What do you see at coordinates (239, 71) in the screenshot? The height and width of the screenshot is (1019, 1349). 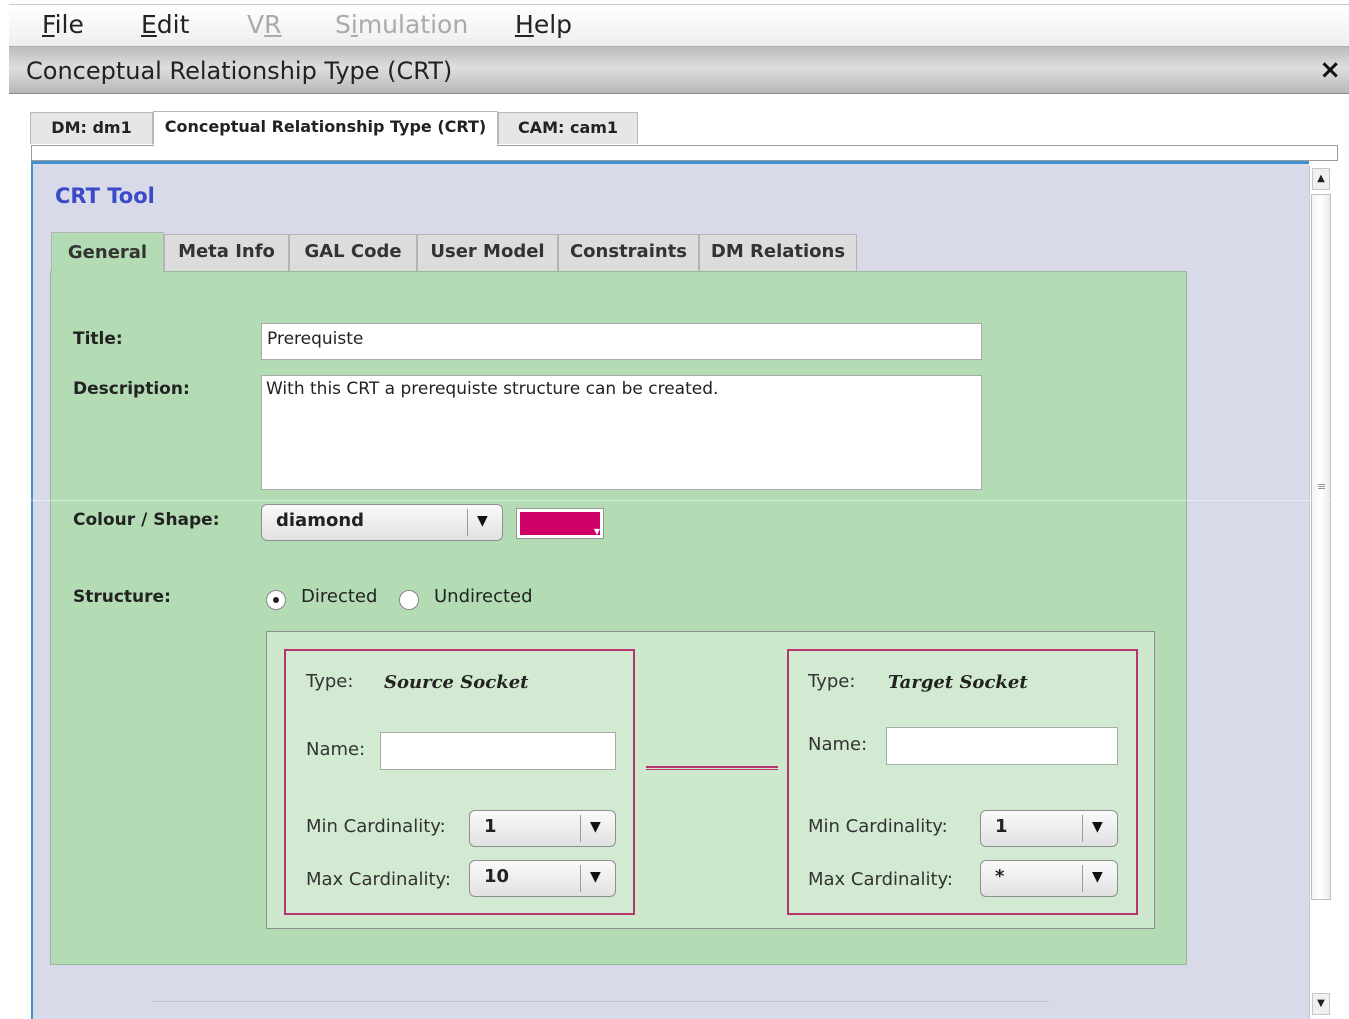 I see `window-title: Conceptual Relationship Type (CRT)` at bounding box center [239, 71].